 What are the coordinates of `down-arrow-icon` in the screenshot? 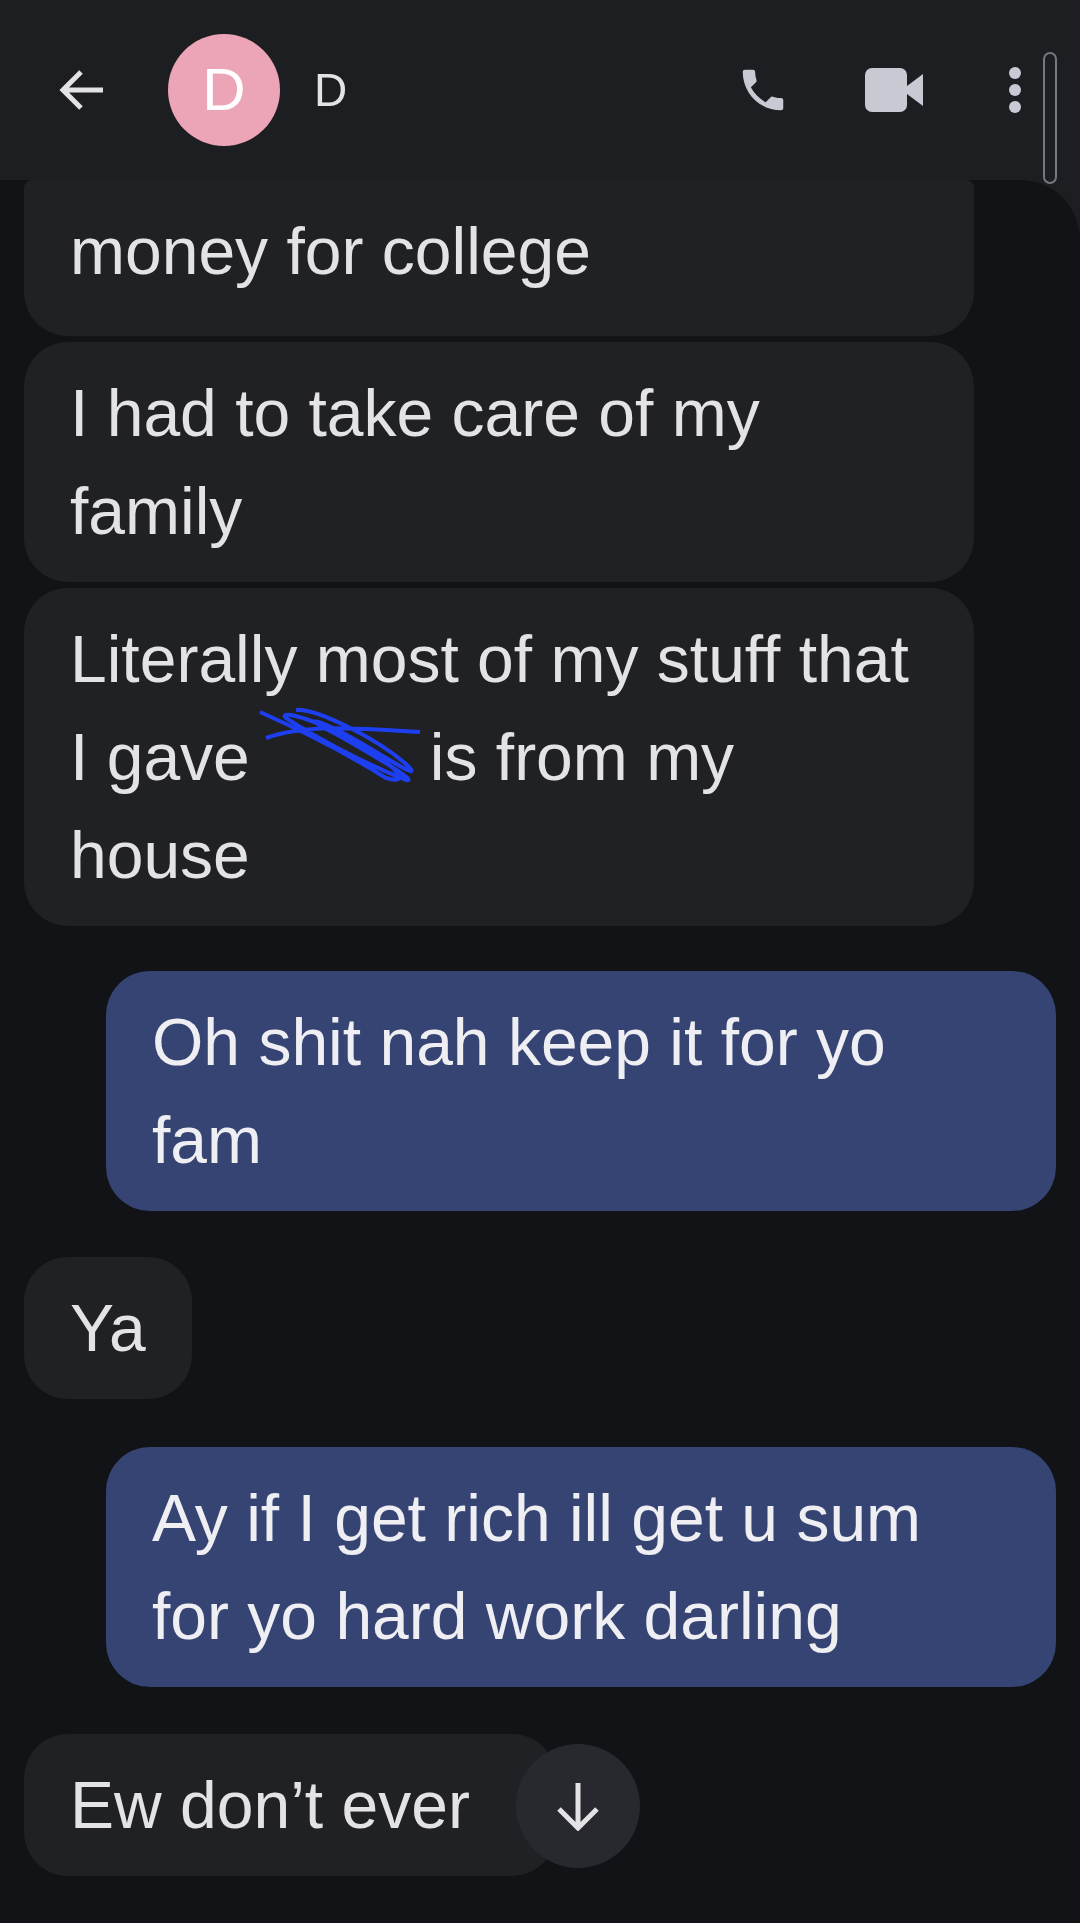 It's located at (577, 1806).